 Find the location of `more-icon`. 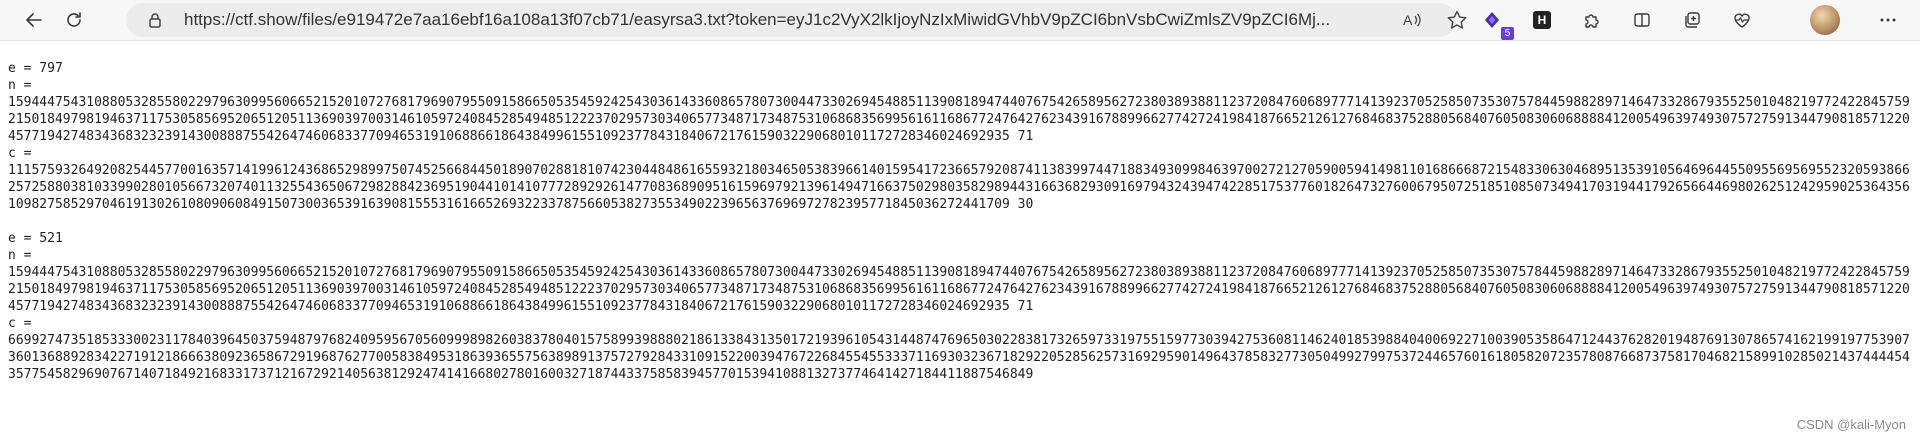

more-icon is located at coordinates (1888, 20).